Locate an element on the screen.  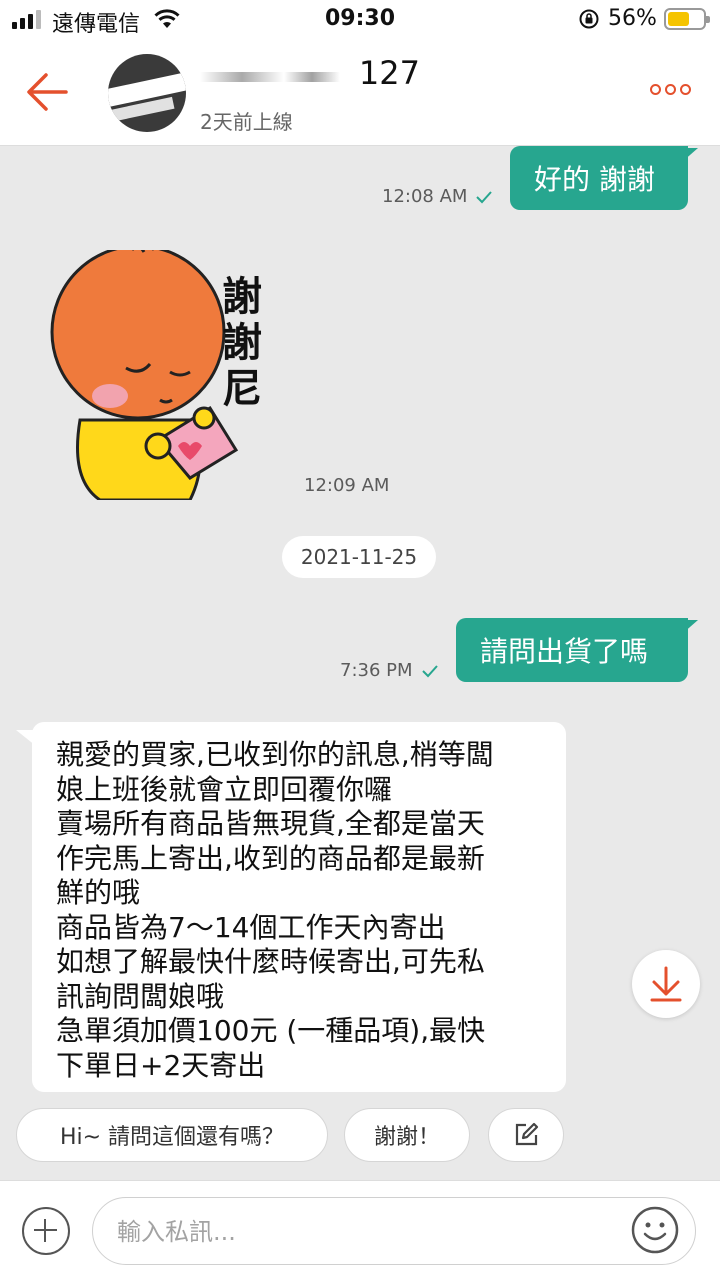
status-bar: 遠傳電信 09:30 56% is located at coordinates (360, 20).